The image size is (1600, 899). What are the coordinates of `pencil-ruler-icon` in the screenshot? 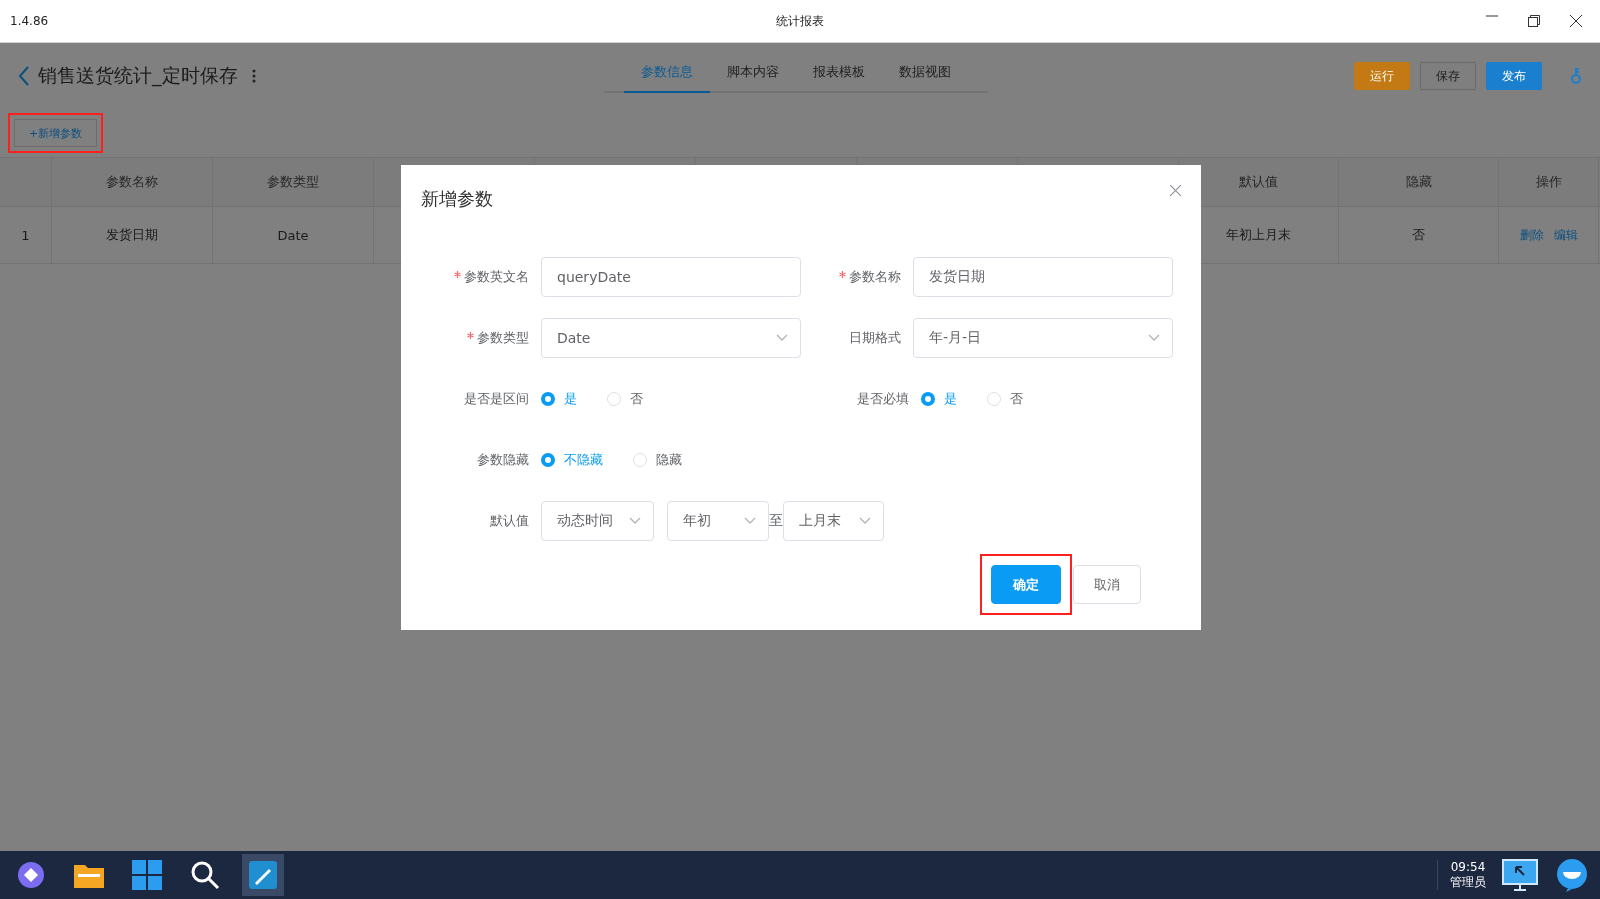 It's located at (263, 875).